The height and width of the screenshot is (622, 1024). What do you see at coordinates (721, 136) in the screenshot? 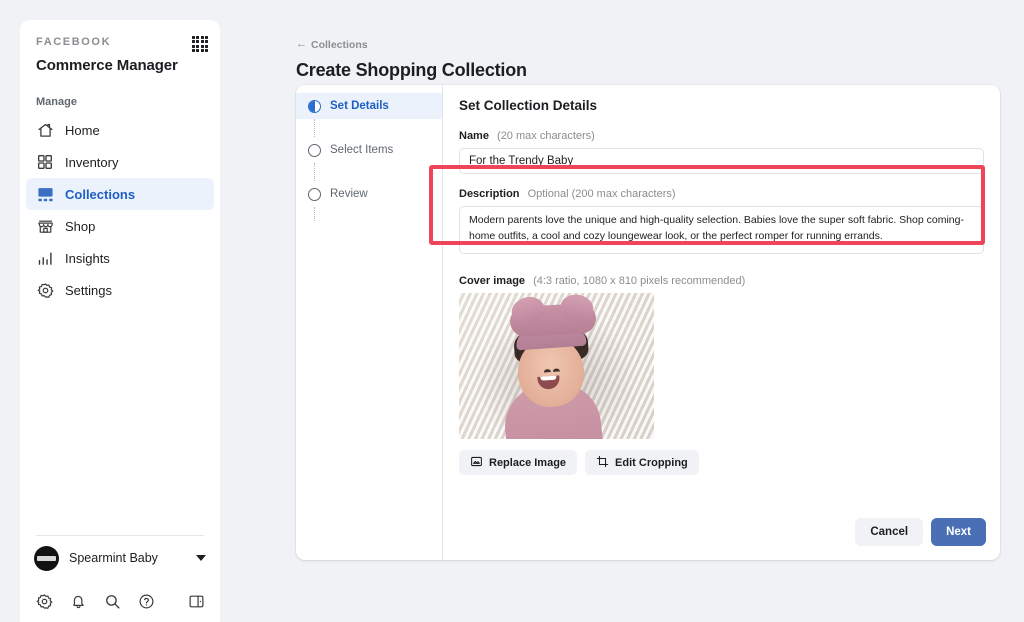
I see `name-label: Name (20 max characters)` at bounding box center [721, 136].